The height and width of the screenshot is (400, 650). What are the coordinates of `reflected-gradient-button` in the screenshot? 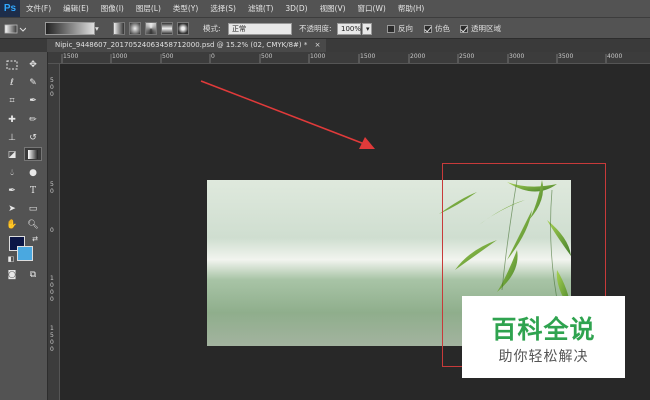 It's located at (167, 28).